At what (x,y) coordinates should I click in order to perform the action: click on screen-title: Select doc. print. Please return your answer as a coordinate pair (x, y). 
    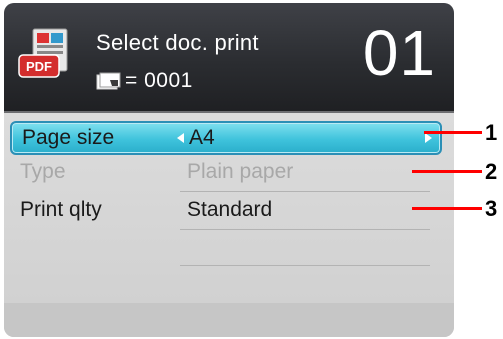
    Looking at the image, I should click on (177, 42).